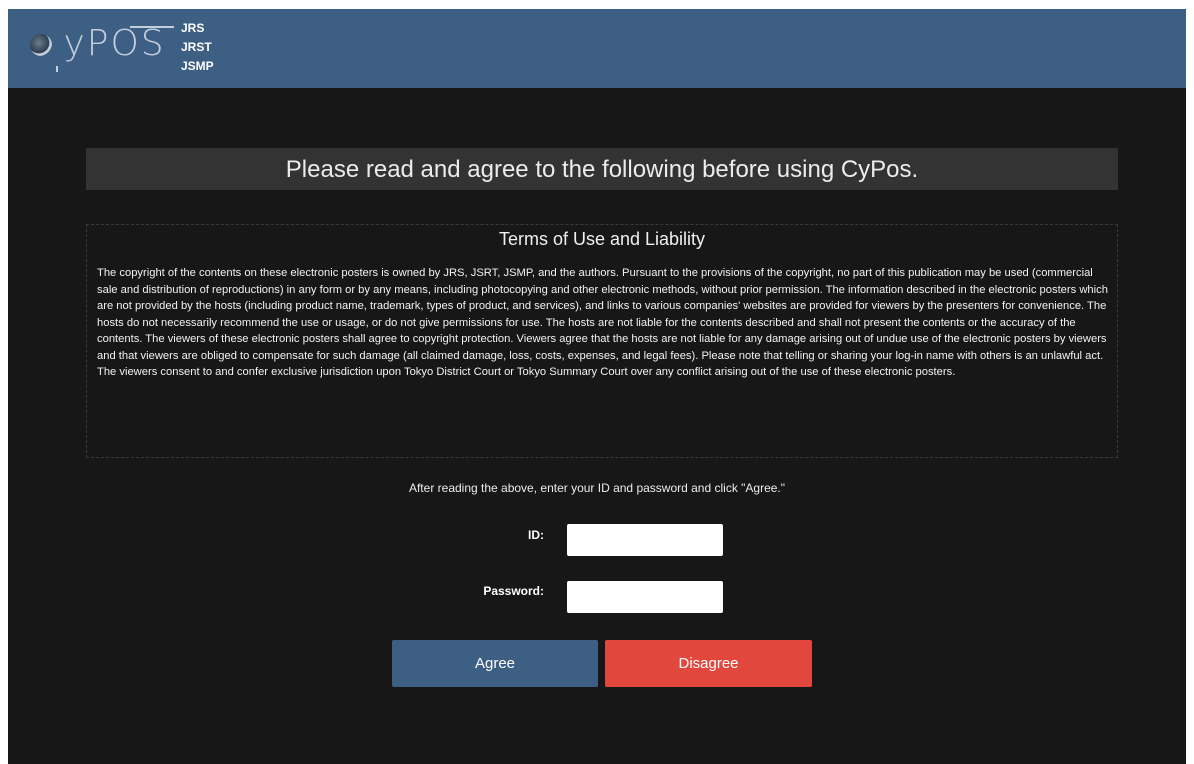 The width and height of the screenshot is (1194, 764). What do you see at coordinates (645, 597) in the screenshot?
I see `password-input` at bounding box center [645, 597].